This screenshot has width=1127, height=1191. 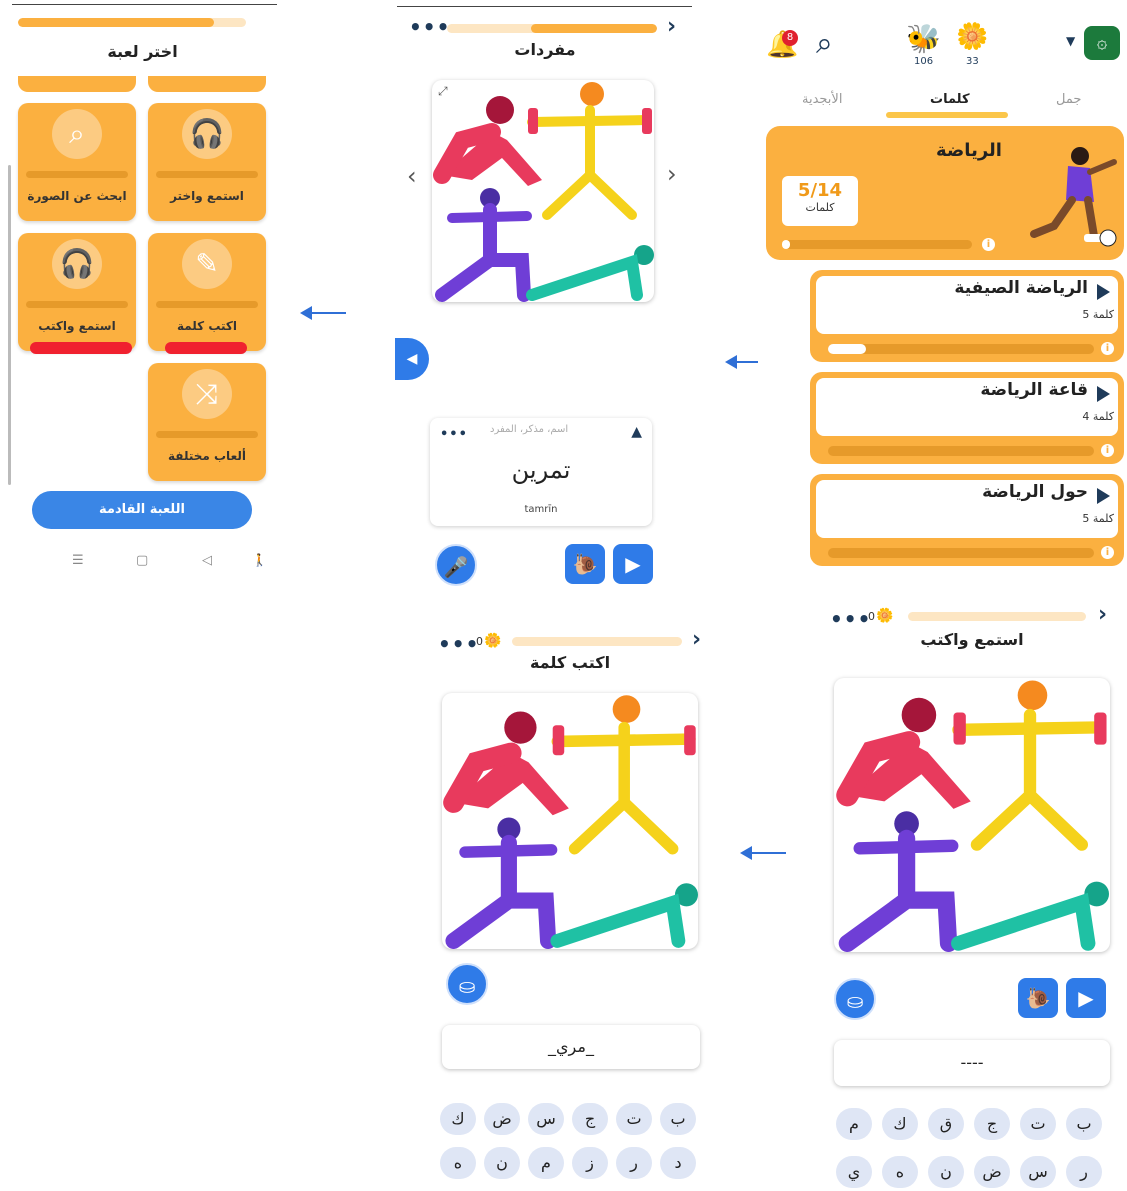 What do you see at coordinates (541, 509) in the screenshot?
I see `transliteration: tamrīn` at bounding box center [541, 509].